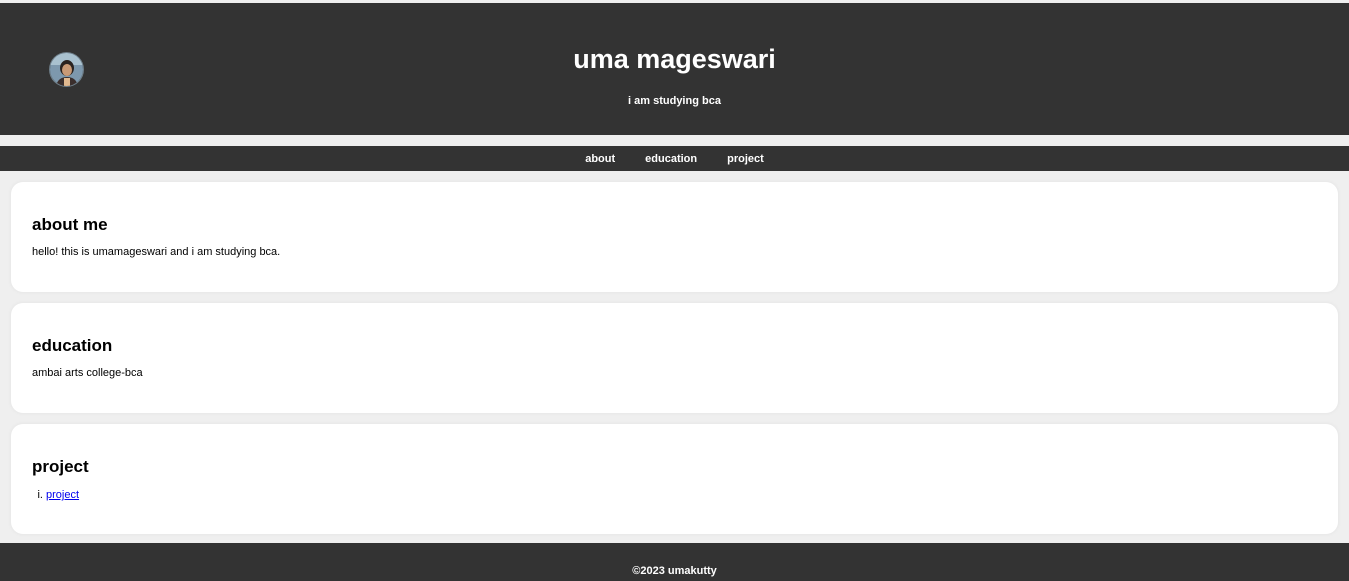  I want to click on main-nav: about education project, so click(674, 158).